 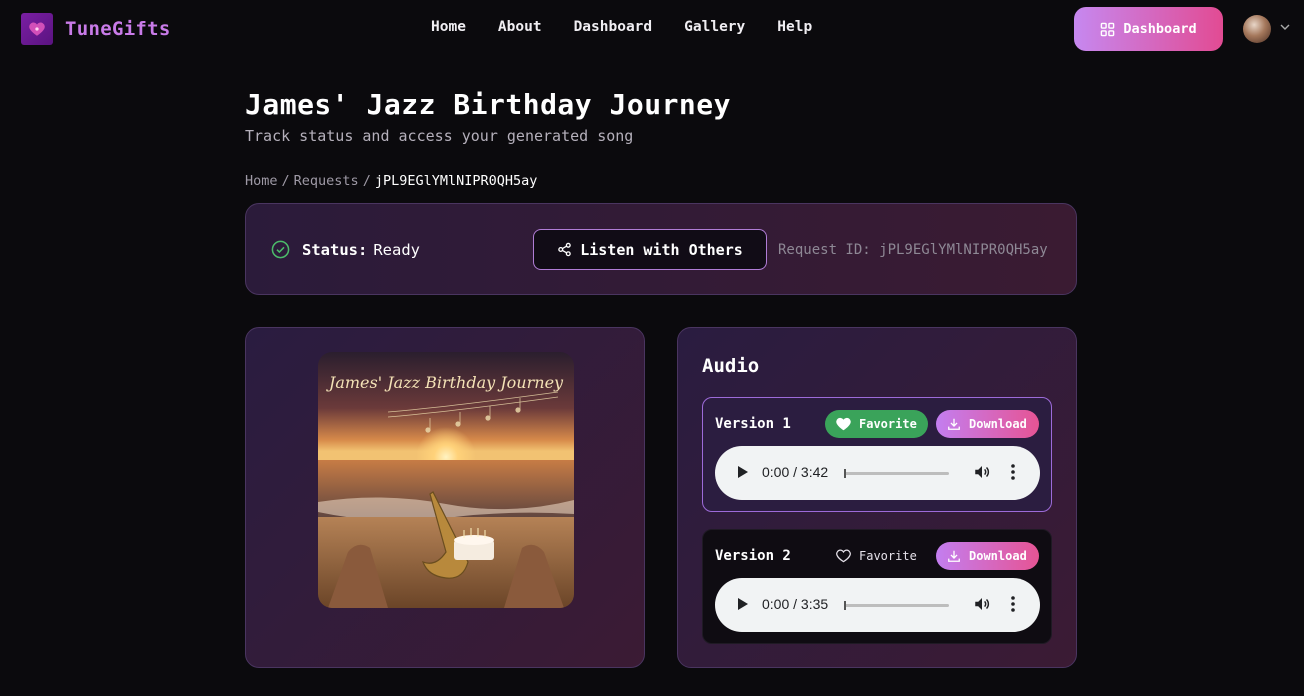 I want to click on breadcrumb: Home / Requests / jPL9EGlYMlNIPR0QH5ay, so click(x=391, y=181).